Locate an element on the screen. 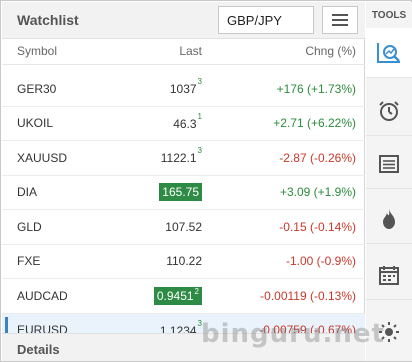 This screenshot has height=362, width=412. calendar-icon is located at coordinates (389, 275).